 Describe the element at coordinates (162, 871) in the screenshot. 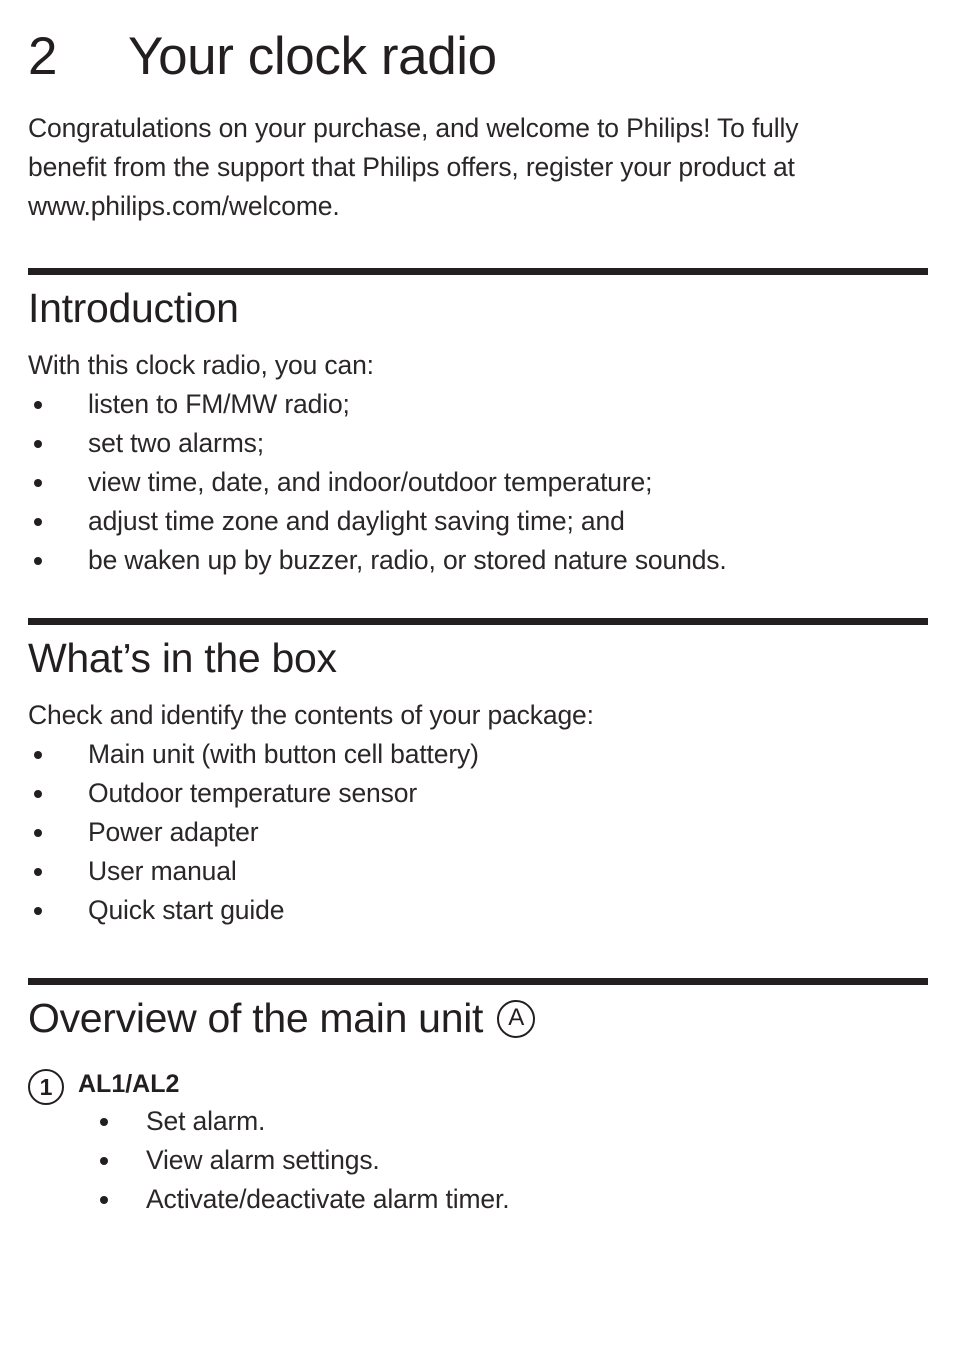

I see `list-item-label: User manual` at that location.